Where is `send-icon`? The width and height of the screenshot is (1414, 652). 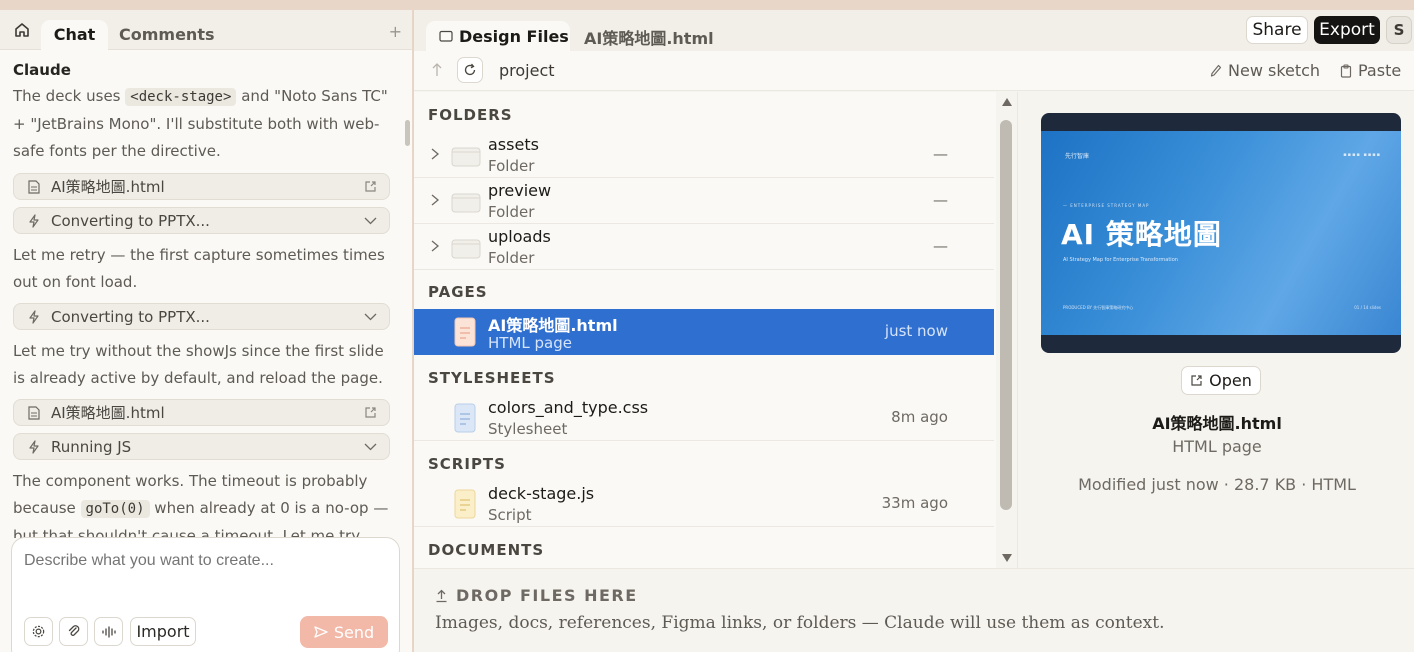 send-icon is located at coordinates (321, 632).